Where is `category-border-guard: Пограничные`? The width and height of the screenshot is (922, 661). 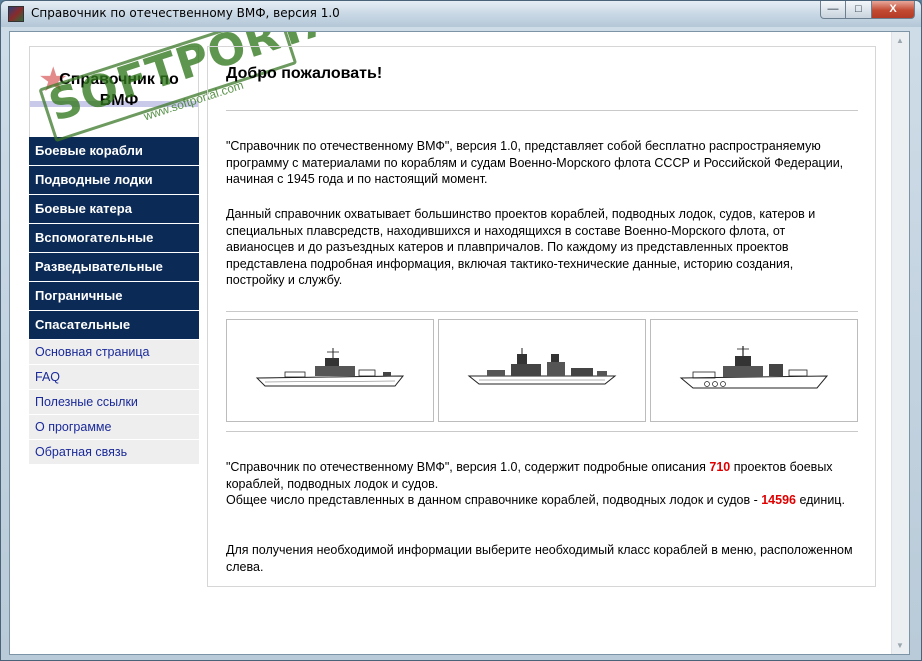 category-border-guard: Пограничные is located at coordinates (114, 296).